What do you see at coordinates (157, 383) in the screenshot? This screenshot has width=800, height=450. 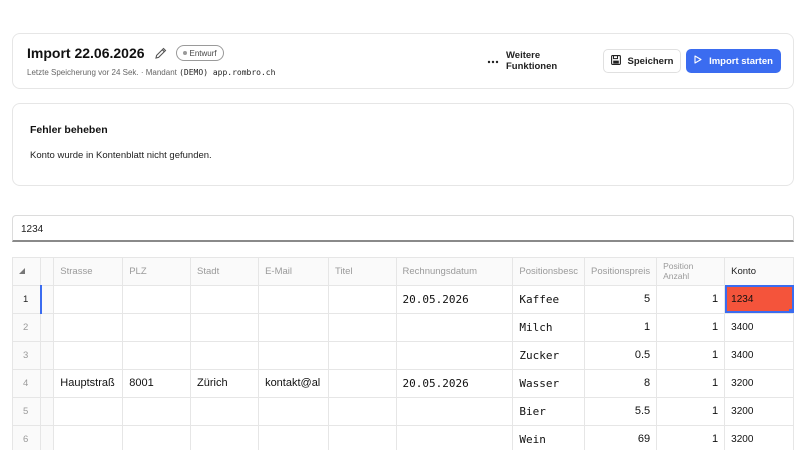 I see `cell-plz: 8001` at bounding box center [157, 383].